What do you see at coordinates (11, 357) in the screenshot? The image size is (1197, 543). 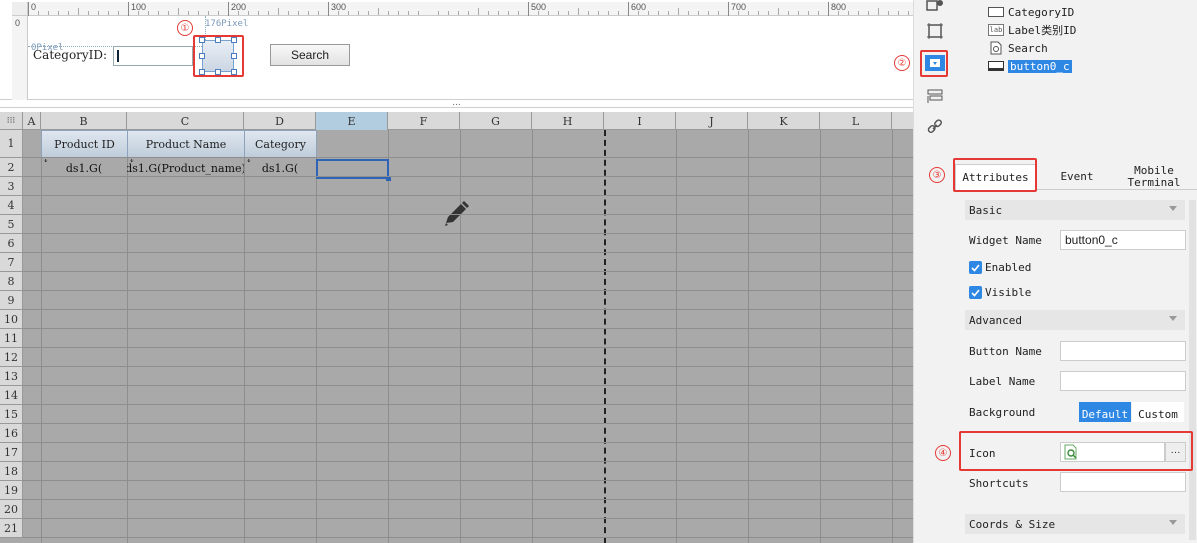 I see `row-header: 12` at bounding box center [11, 357].